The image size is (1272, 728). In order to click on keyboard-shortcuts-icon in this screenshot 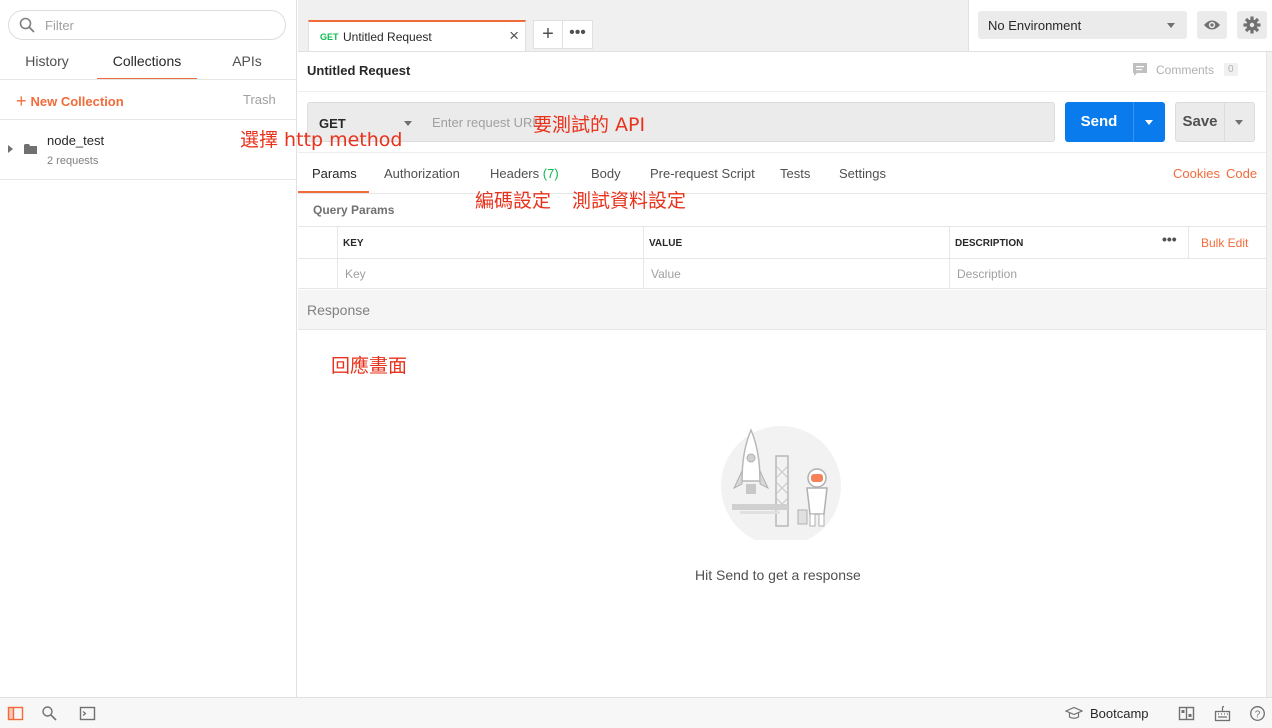, I will do `click(1222, 713)`.